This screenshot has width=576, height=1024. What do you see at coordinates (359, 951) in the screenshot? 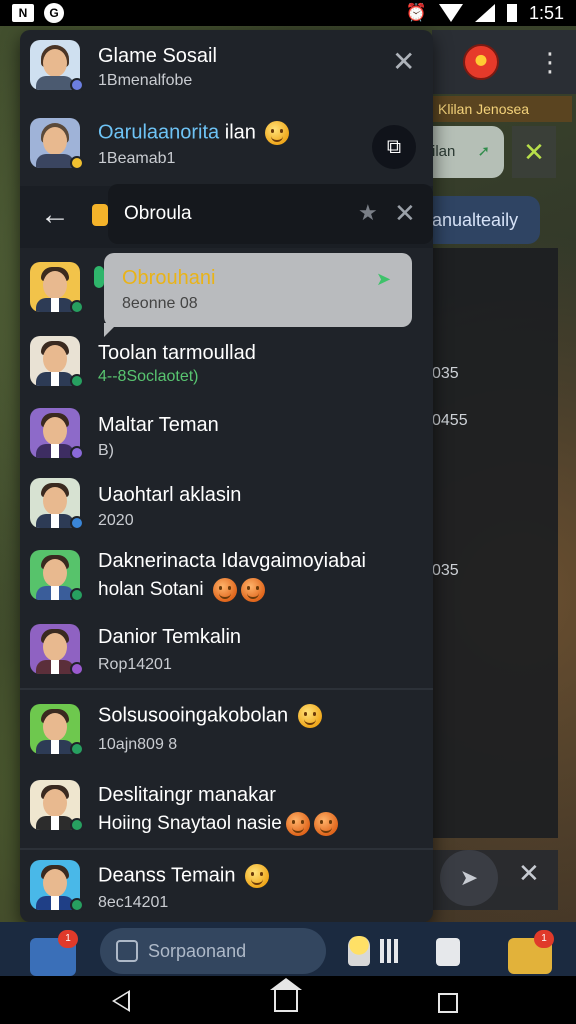
I see `lightbulb-icon` at bounding box center [359, 951].